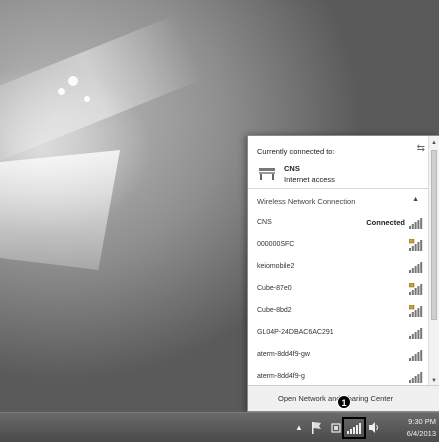 The height and width of the screenshot is (442, 439). I want to click on network-name: Cube-8bd2, so click(274, 310).